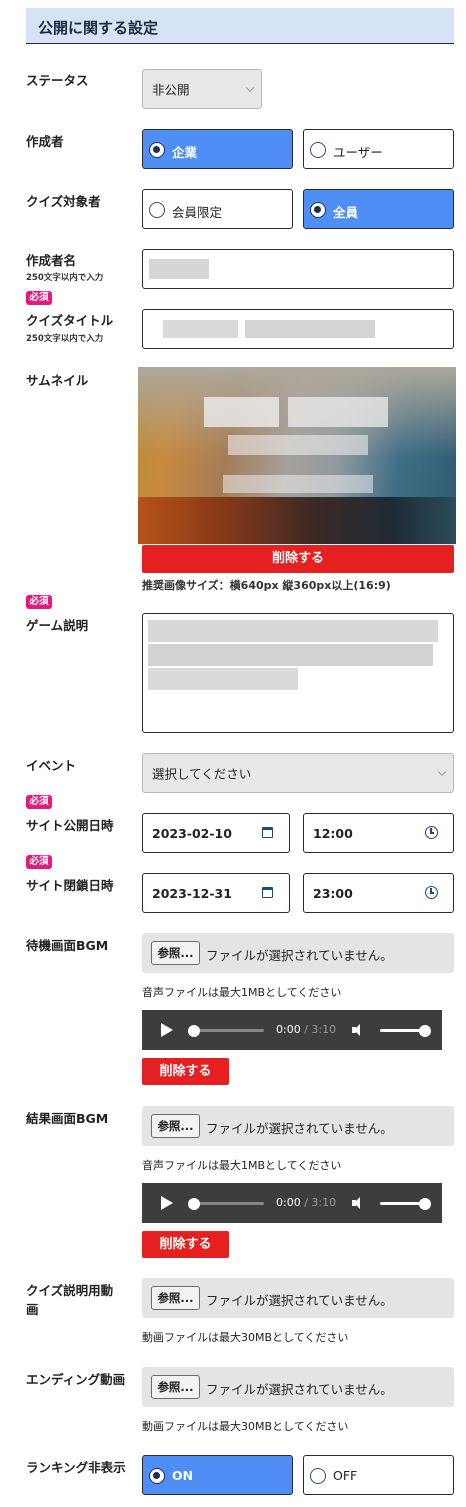  I want to click on section-header: 公開に関する設定, so click(240, 26).